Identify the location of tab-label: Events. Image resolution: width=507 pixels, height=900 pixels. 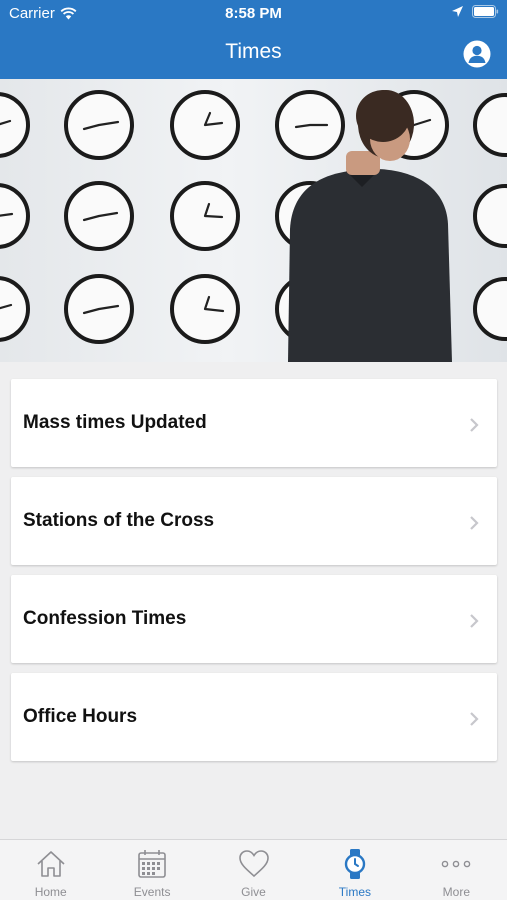
(152, 892).